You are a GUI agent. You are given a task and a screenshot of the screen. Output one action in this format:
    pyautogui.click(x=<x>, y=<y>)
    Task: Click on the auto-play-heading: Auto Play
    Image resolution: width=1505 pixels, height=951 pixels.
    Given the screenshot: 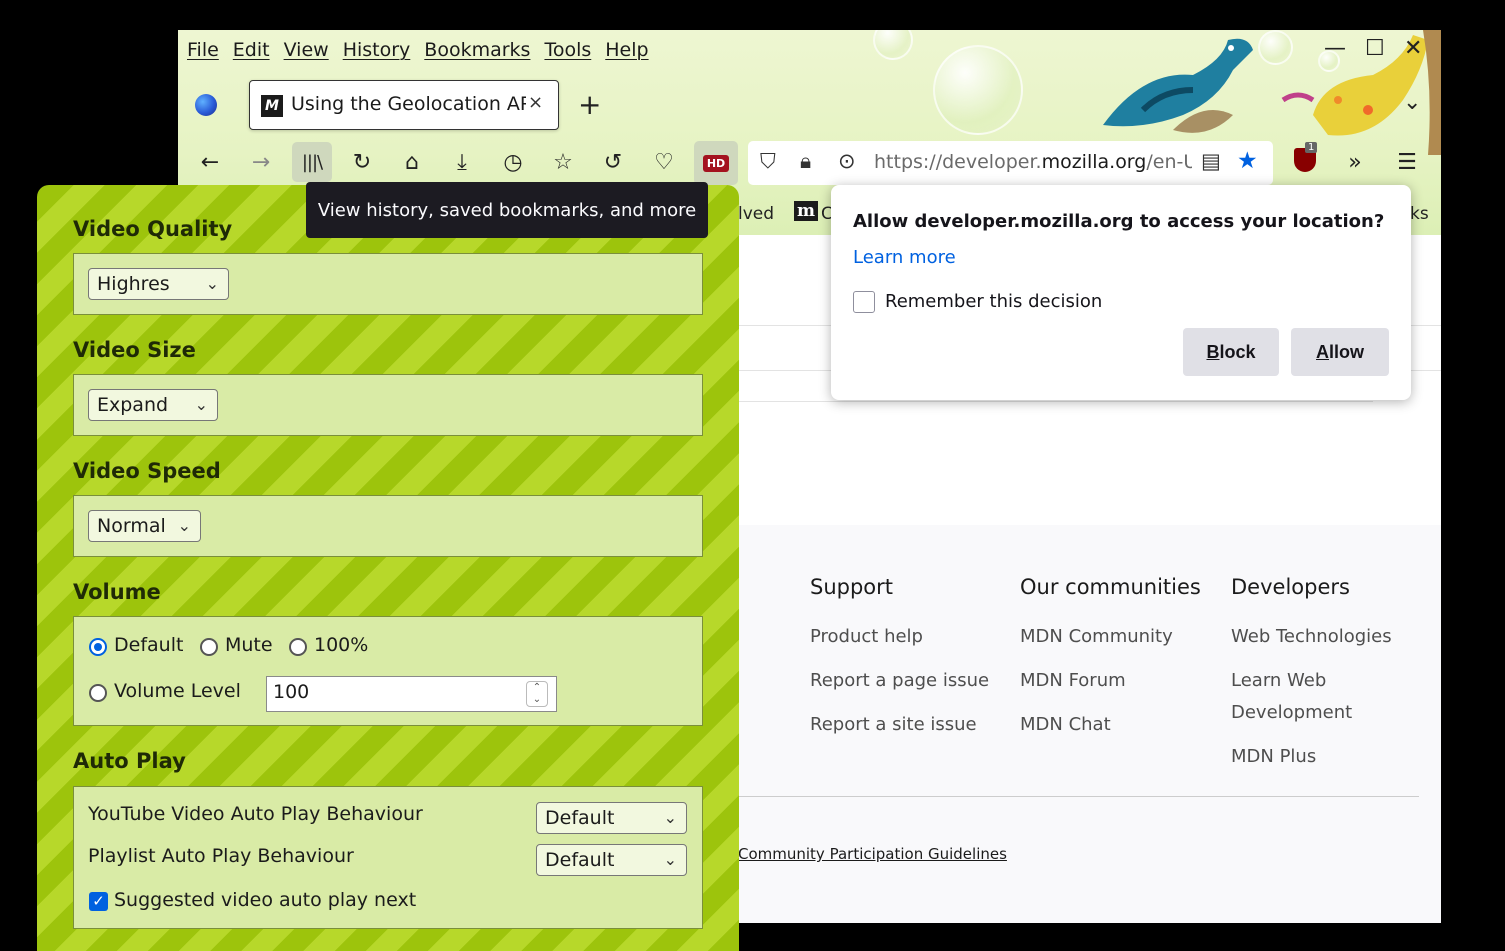 What is the action you would take?
    pyautogui.click(x=129, y=761)
    